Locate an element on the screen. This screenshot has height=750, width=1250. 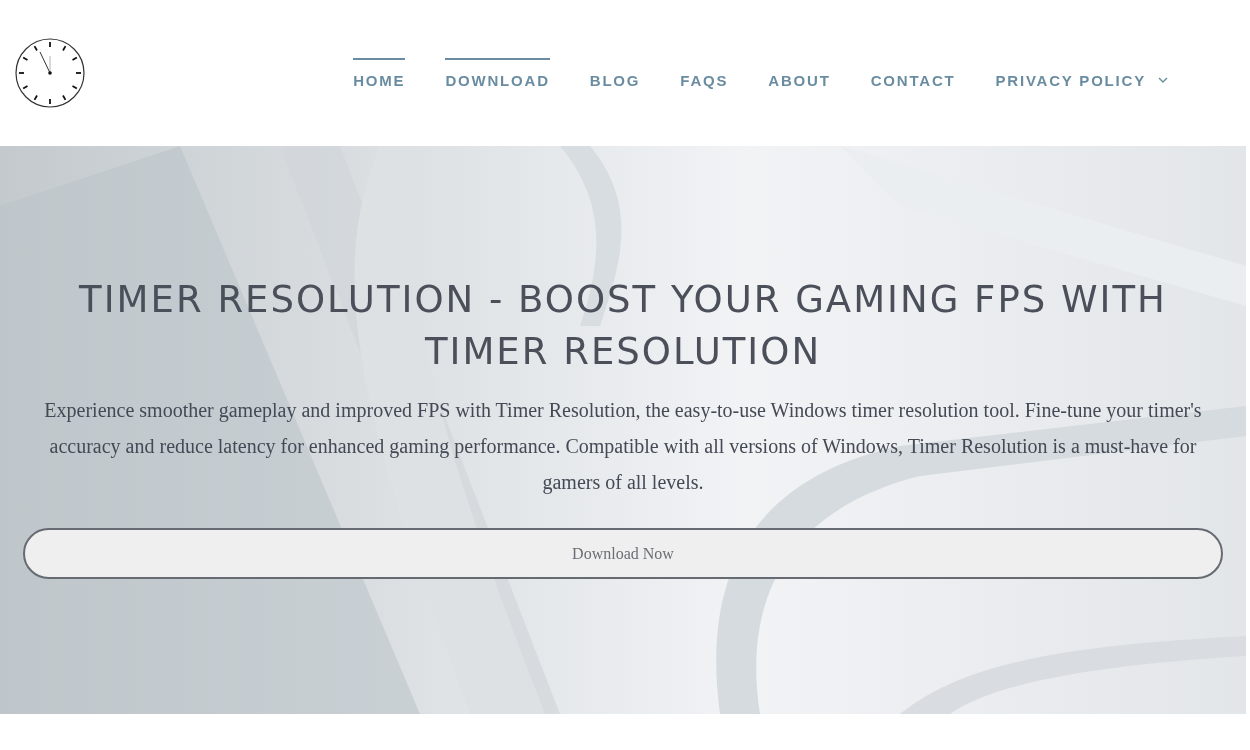
nav-link: BLOG is located at coordinates (615, 73).